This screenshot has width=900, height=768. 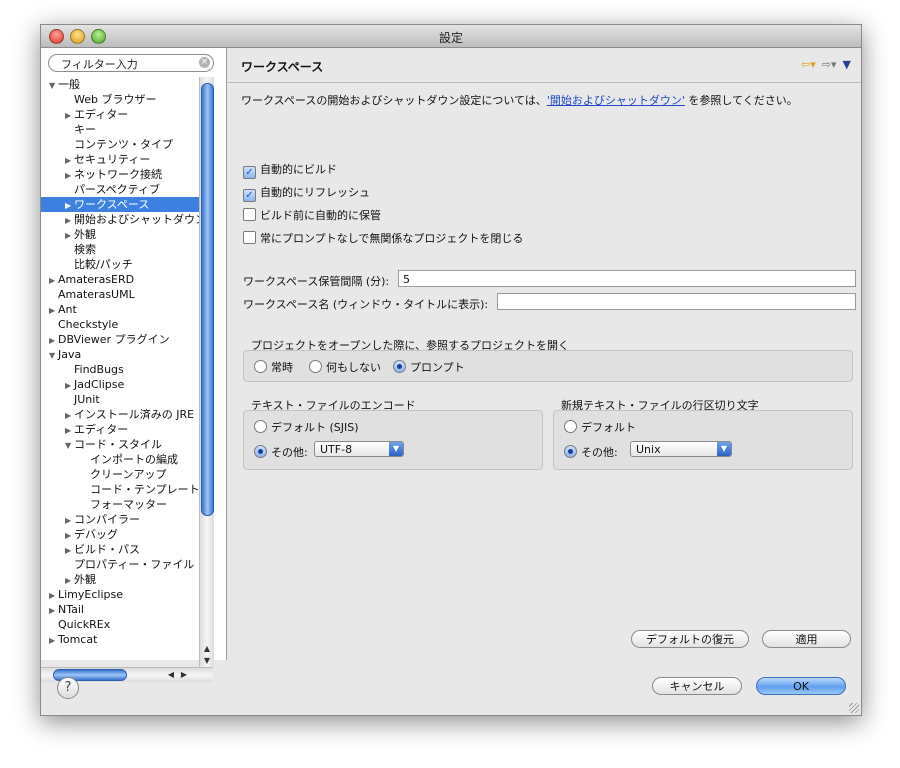 What do you see at coordinates (600, 427) in the screenshot?
I see `radio-delim-default: デフォルト` at bounding box center [600, 427].